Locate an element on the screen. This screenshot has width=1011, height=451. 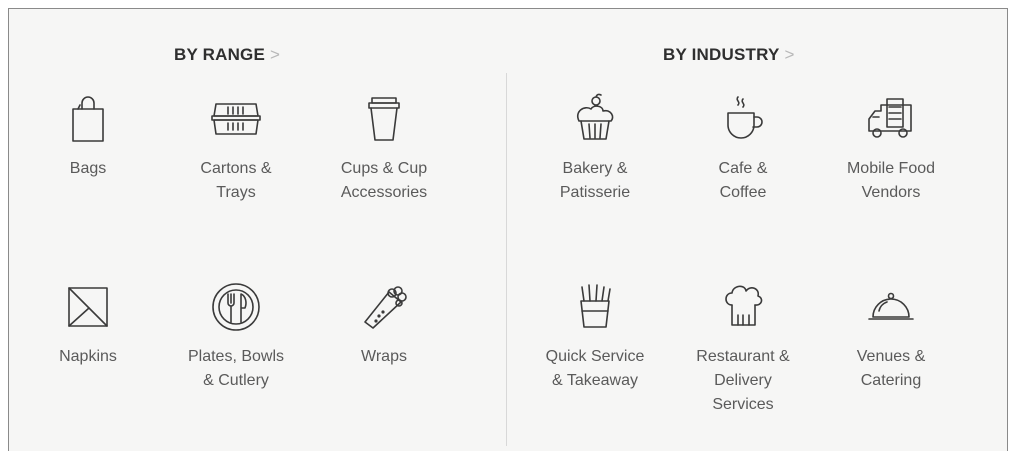
category-wraps: Wraps is located at coordinates (384, 325).